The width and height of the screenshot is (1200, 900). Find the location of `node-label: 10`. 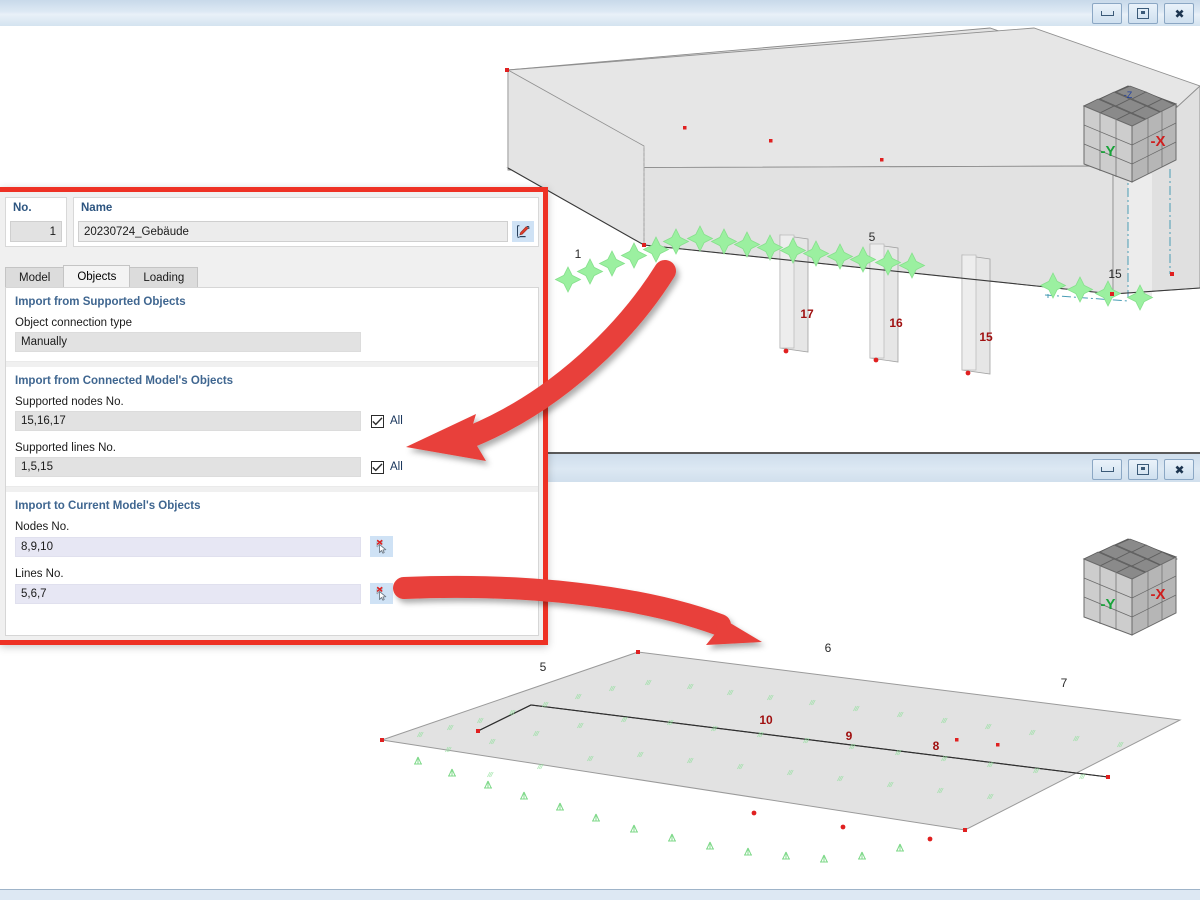

node-label: 10 is located at coordinates (766, 720).